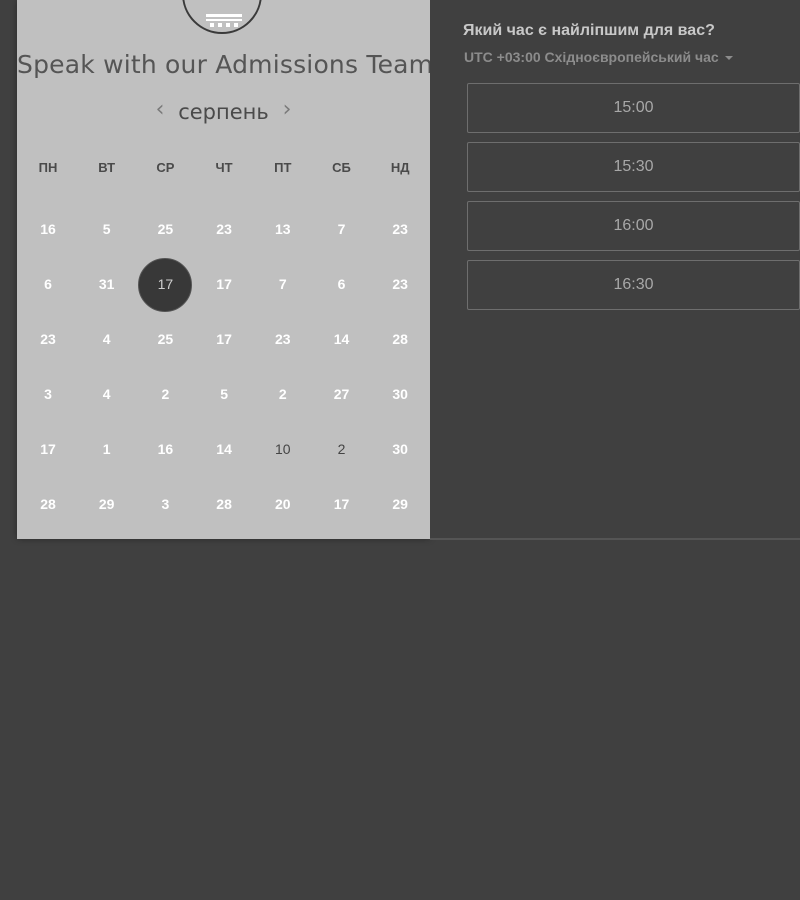  Describe the element at coordinates (633, 167) in the screenshot. I see `time-slot-button: 15:30` at that location.